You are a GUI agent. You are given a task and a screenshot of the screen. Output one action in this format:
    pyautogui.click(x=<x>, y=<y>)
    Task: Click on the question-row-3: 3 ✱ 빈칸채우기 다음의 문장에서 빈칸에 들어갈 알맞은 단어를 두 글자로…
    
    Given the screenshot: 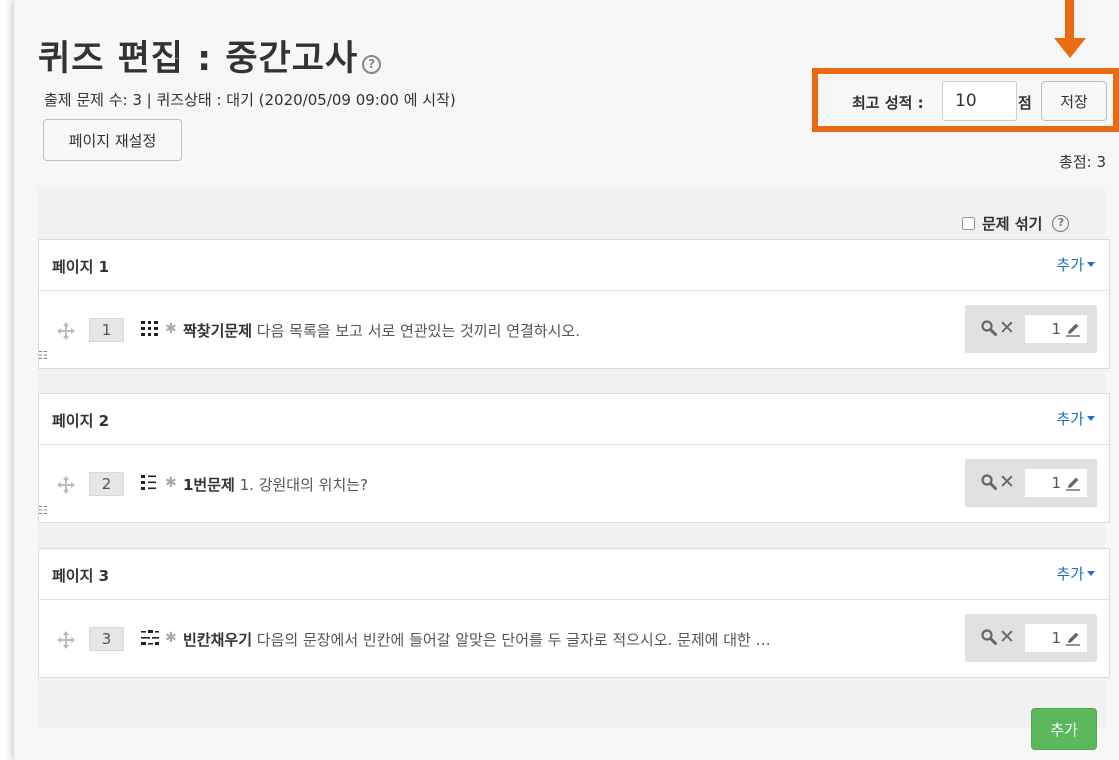 What is the action you would take?
    pyautogui.click(x=574, y=638)
    